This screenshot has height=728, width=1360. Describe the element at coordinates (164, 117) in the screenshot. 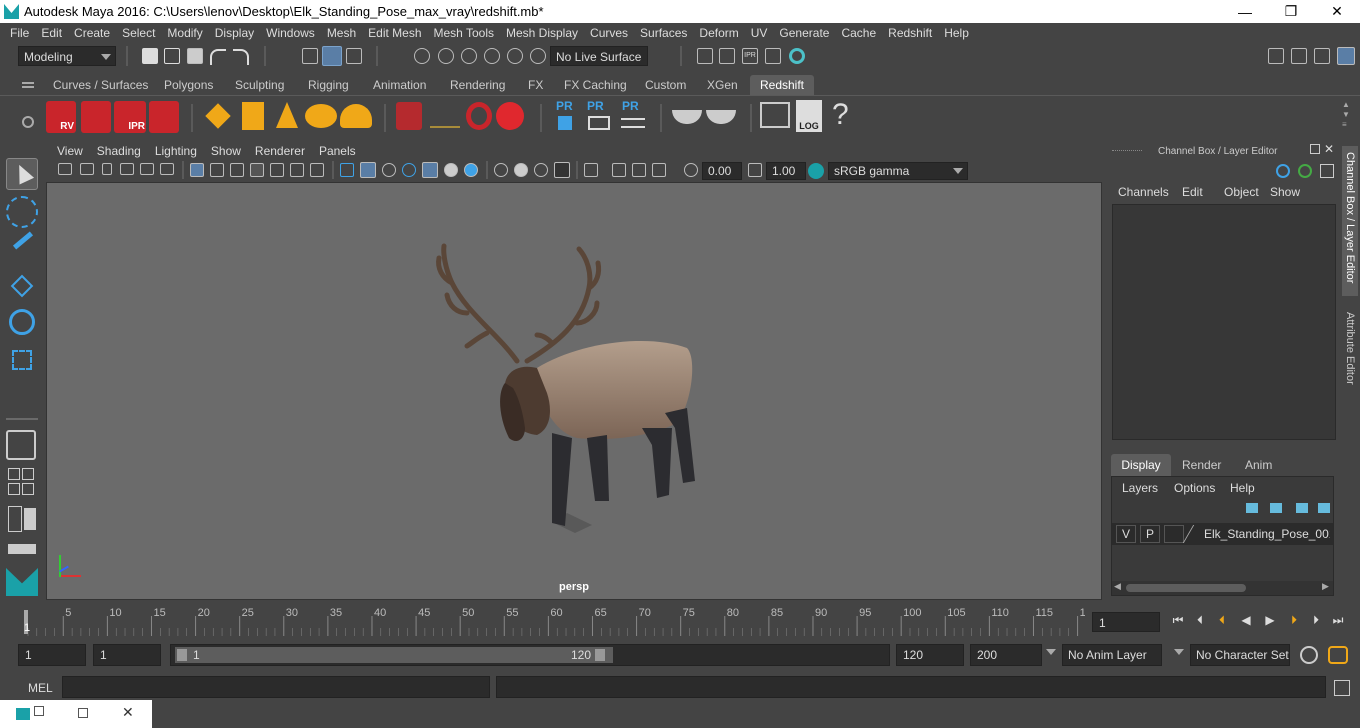

I see `redshift-render-settings-icon` at that location.